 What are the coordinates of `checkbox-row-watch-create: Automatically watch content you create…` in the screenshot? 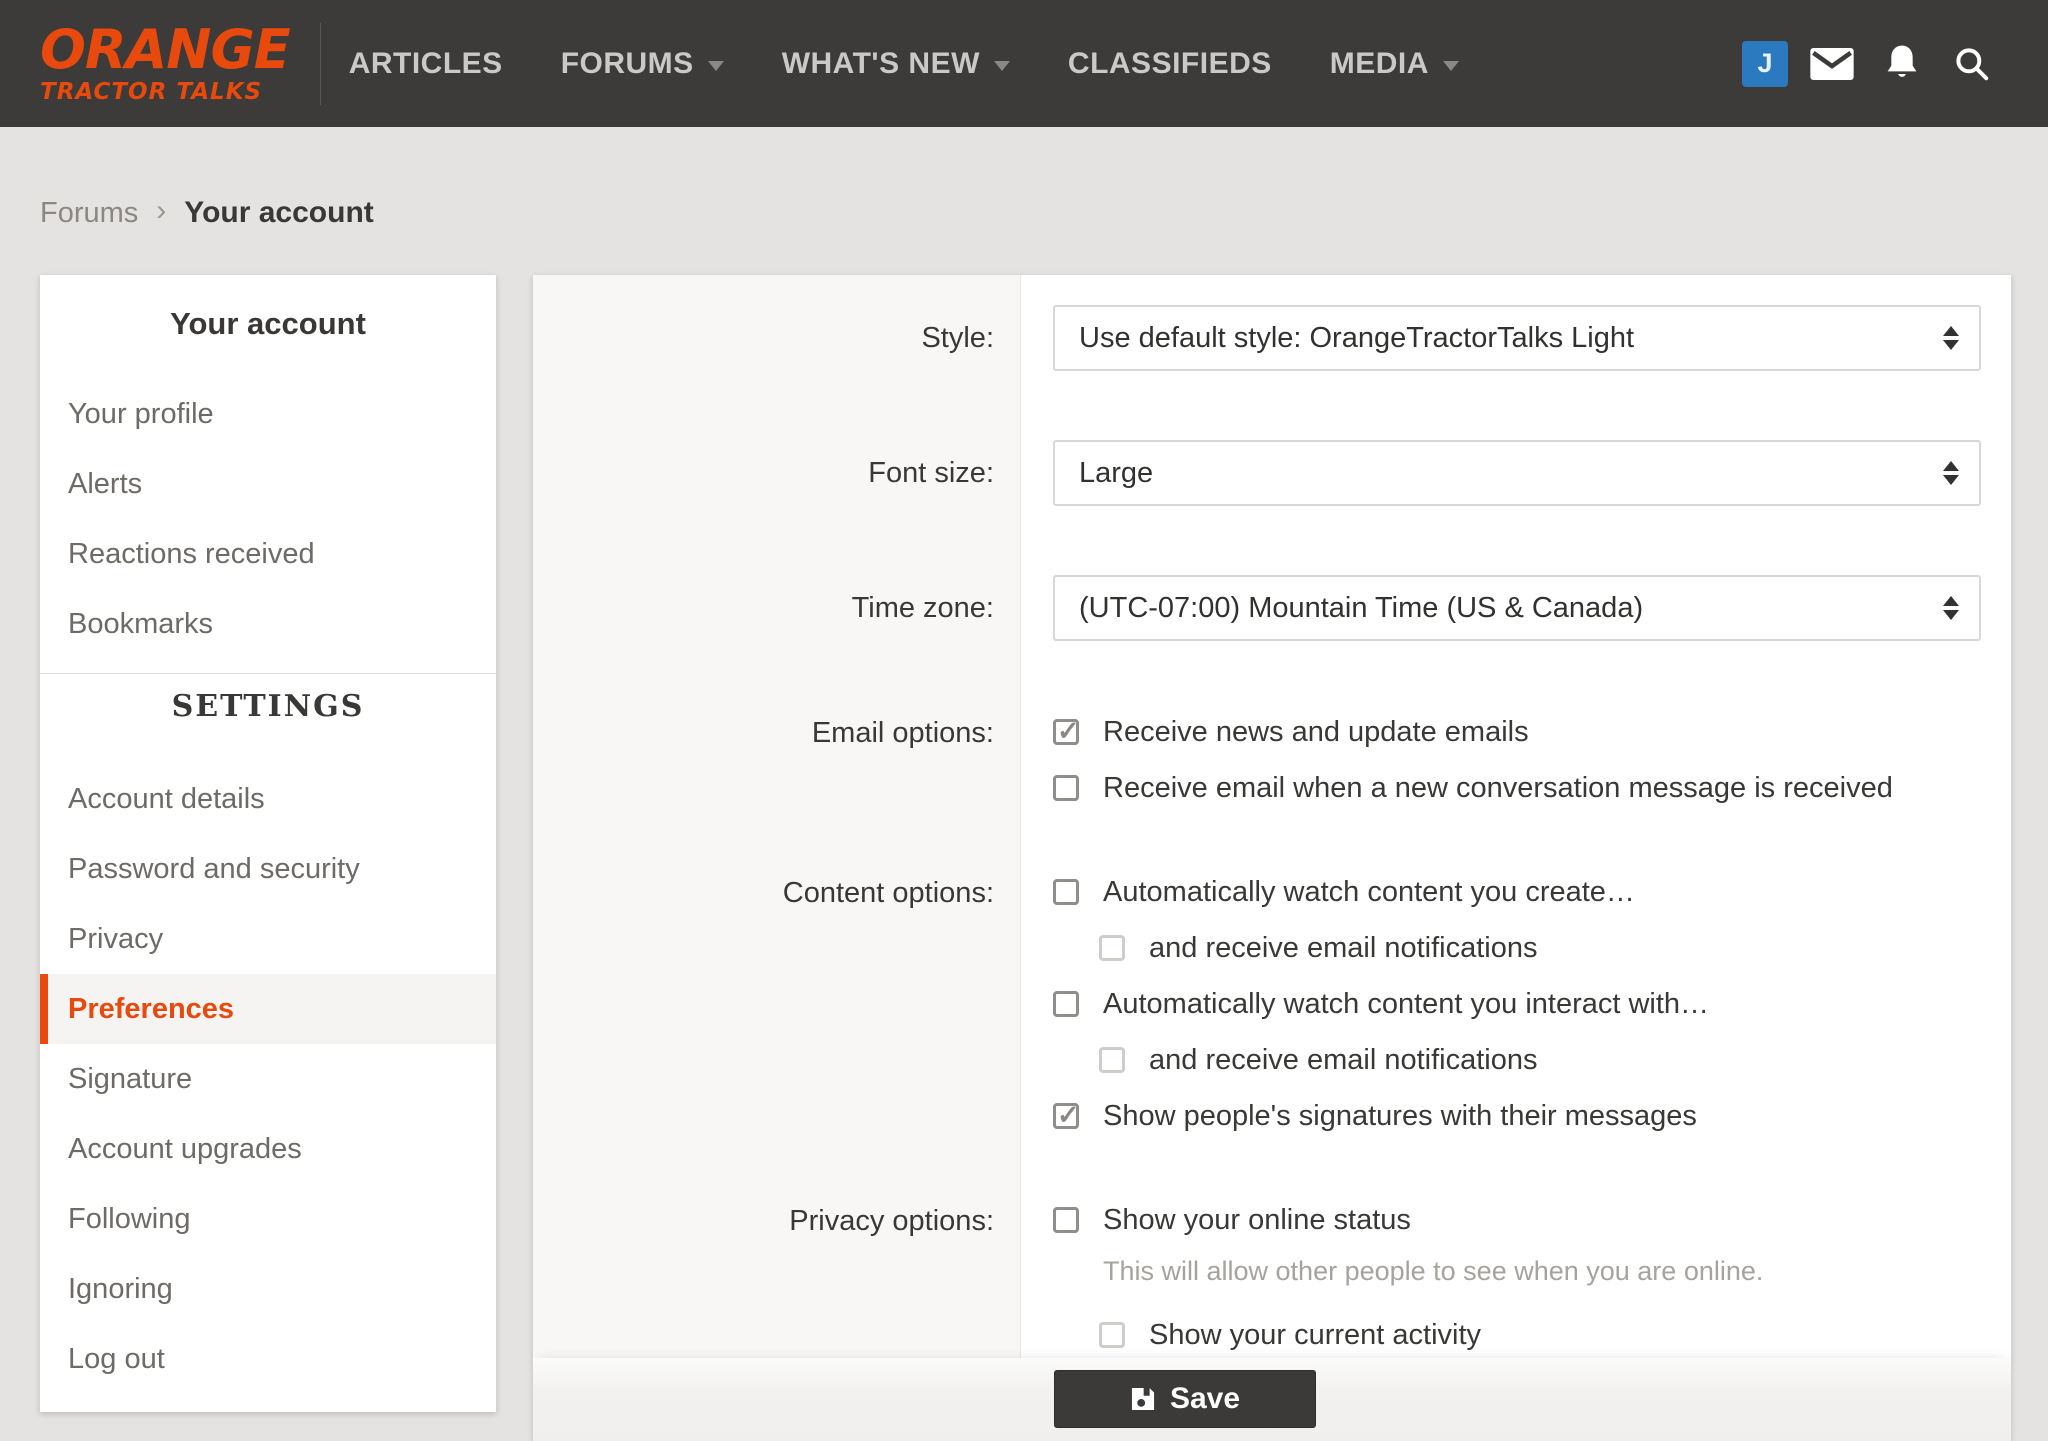 It's located at (1517, 892).